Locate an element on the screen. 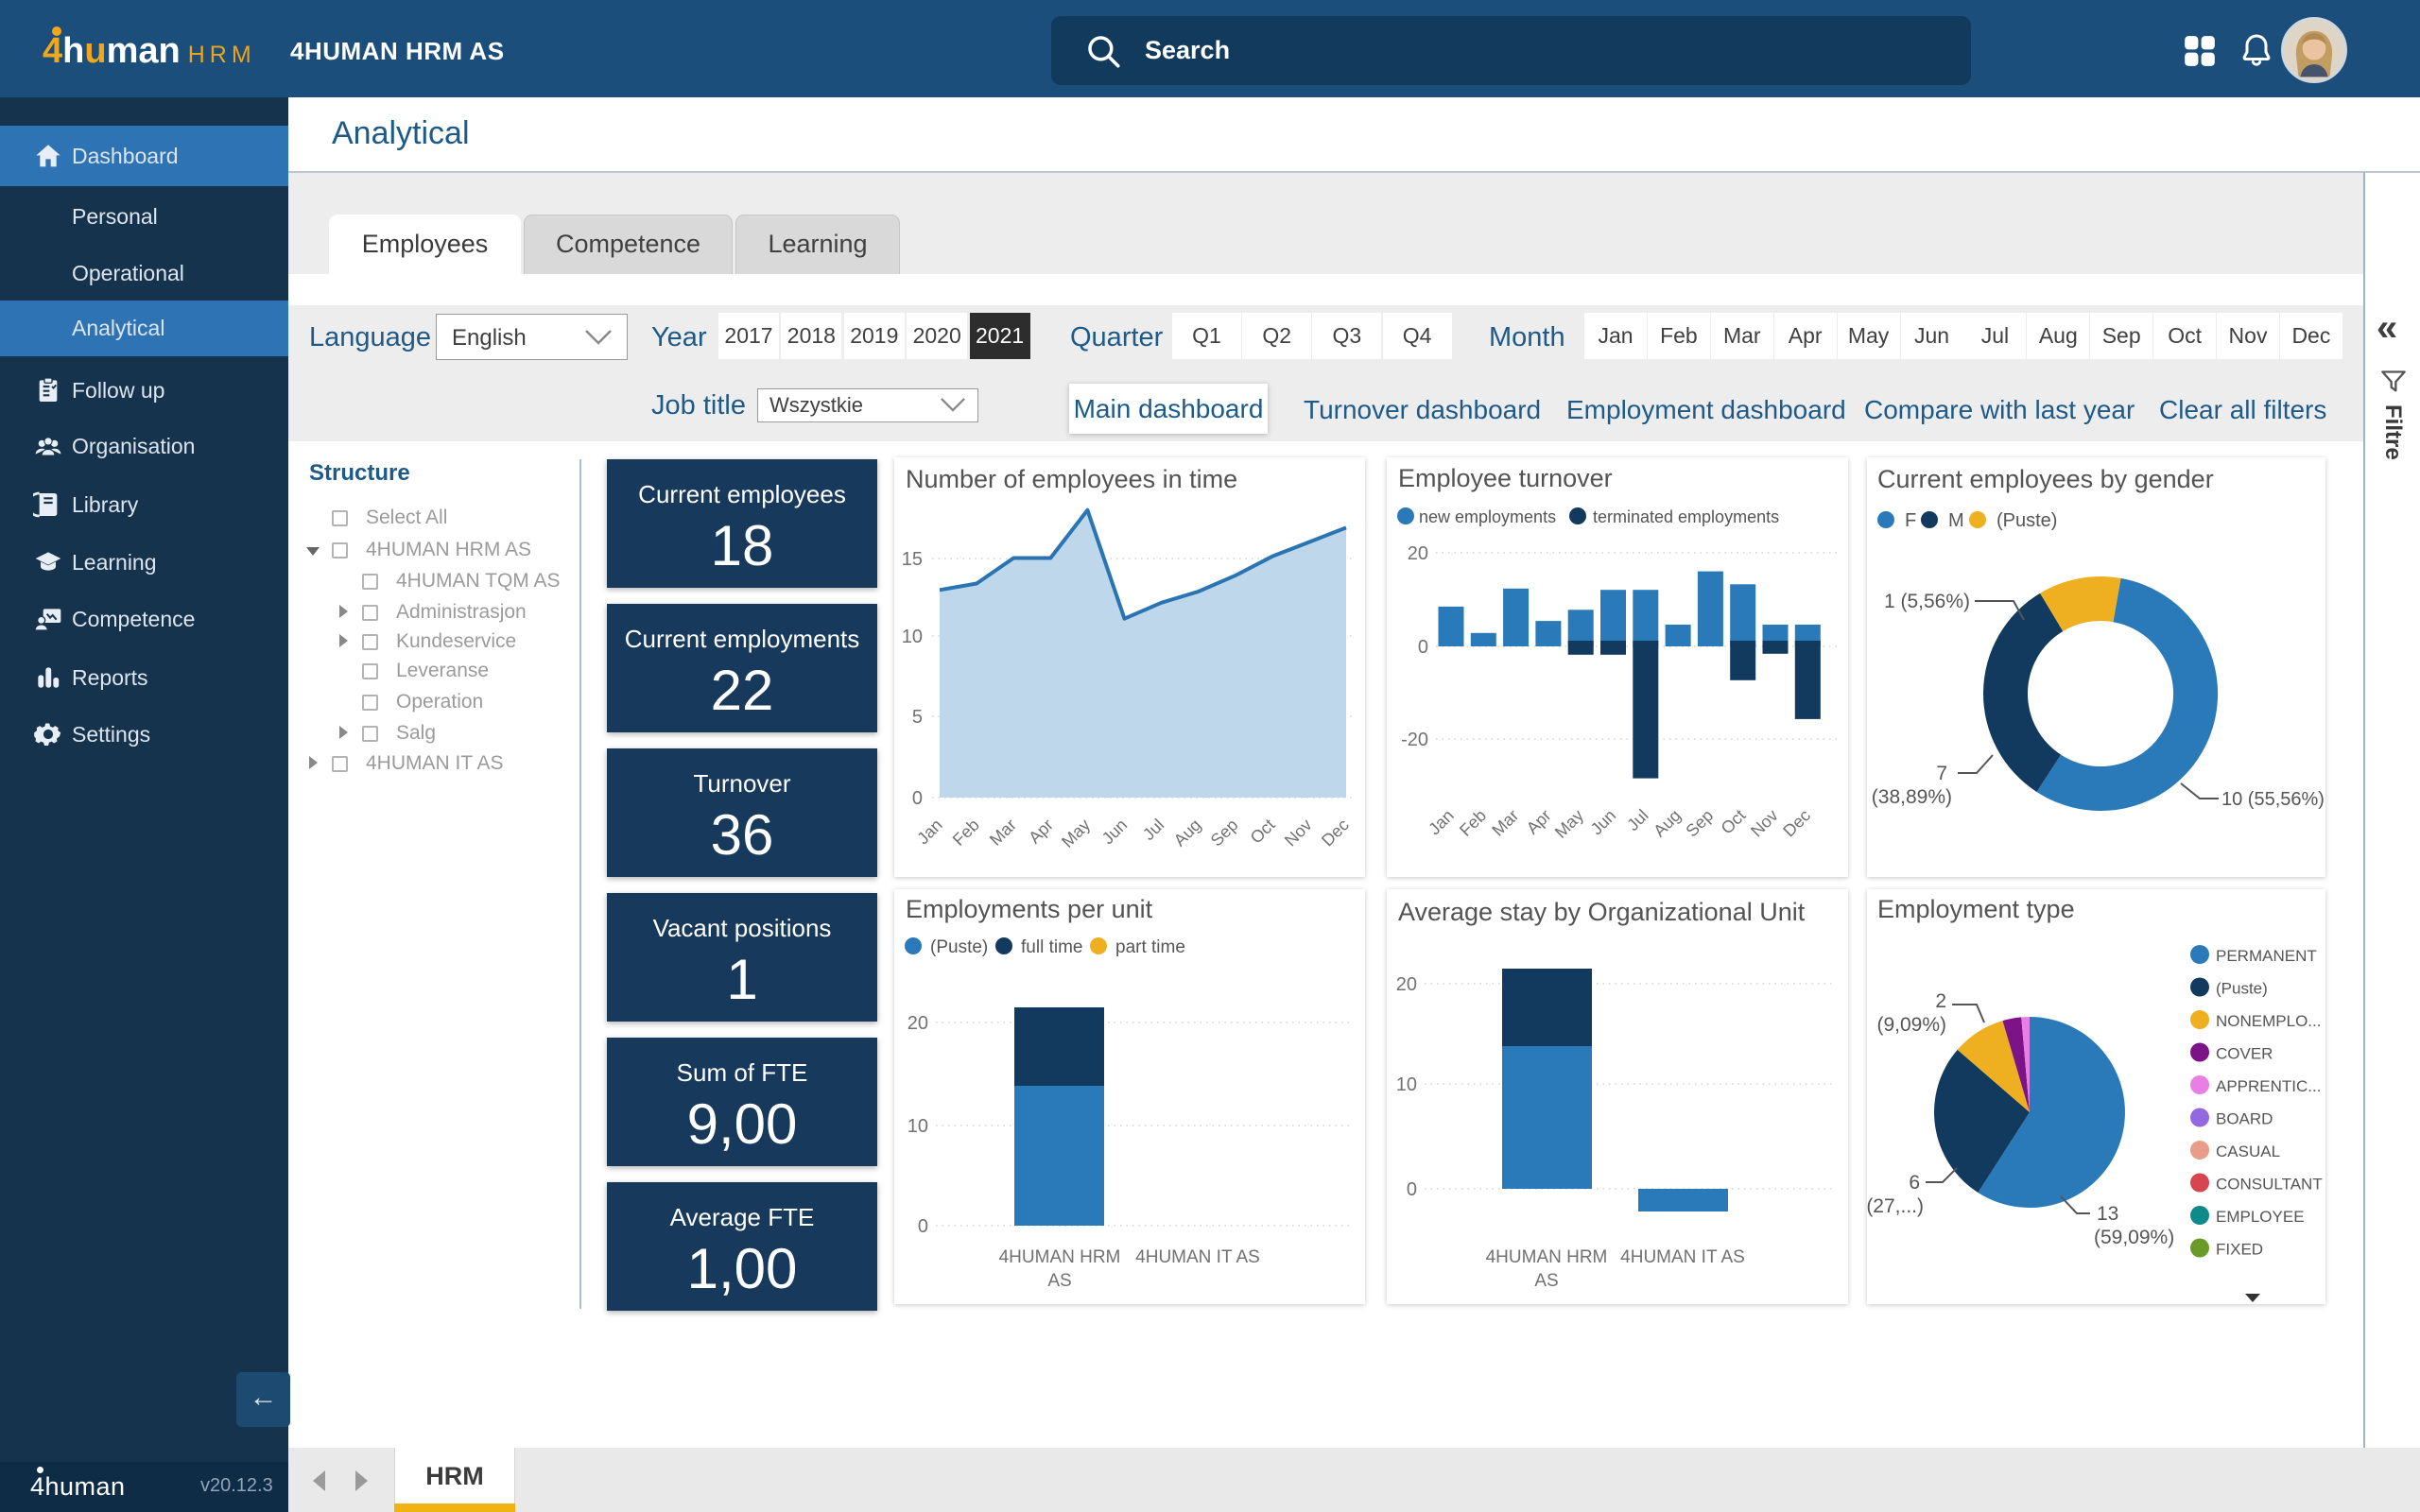 Image resolution: width=2420 pixels, height=1512 pixels. svg-text: 2 is located at coordinates (1940, 1001).